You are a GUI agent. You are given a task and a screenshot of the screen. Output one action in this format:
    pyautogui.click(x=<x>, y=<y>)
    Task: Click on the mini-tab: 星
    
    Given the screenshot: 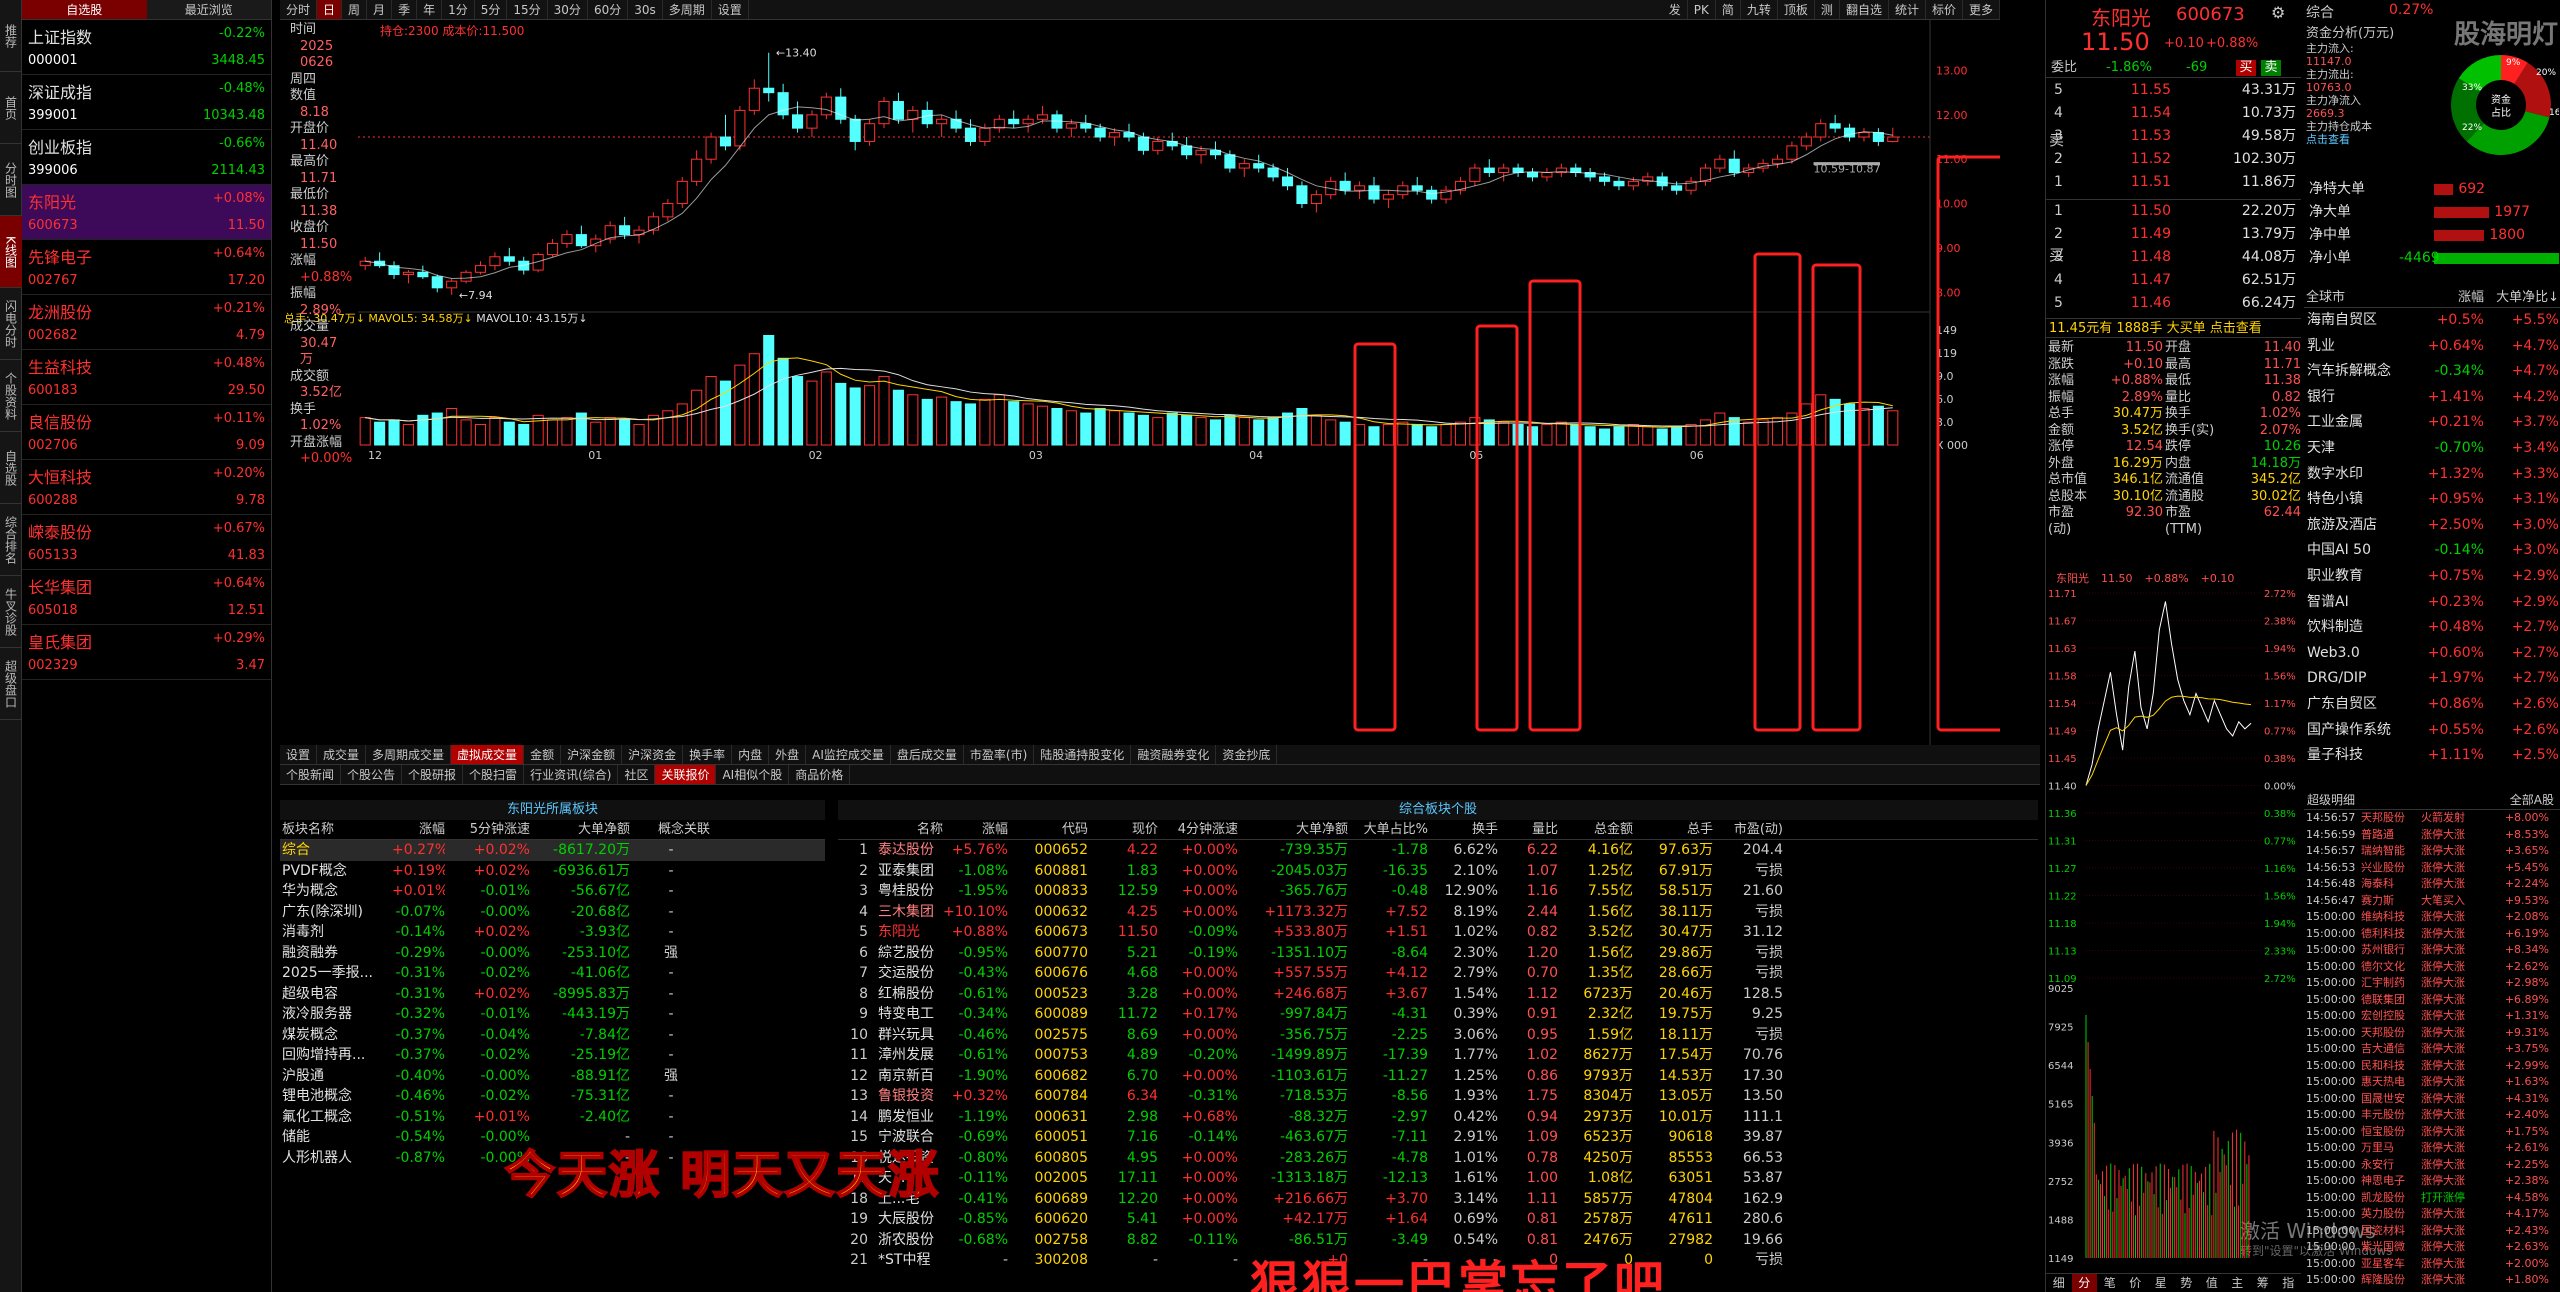 What is the action you would take?
    pyautogui.click(x=2161, y=1283)
    